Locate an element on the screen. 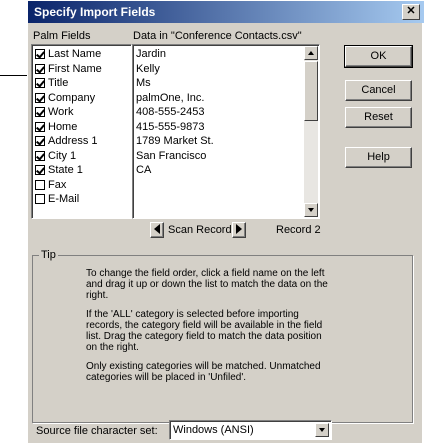 The height and width of the screenshot is (443, 424). data-item: Ms is located at coordinates (143, 83).